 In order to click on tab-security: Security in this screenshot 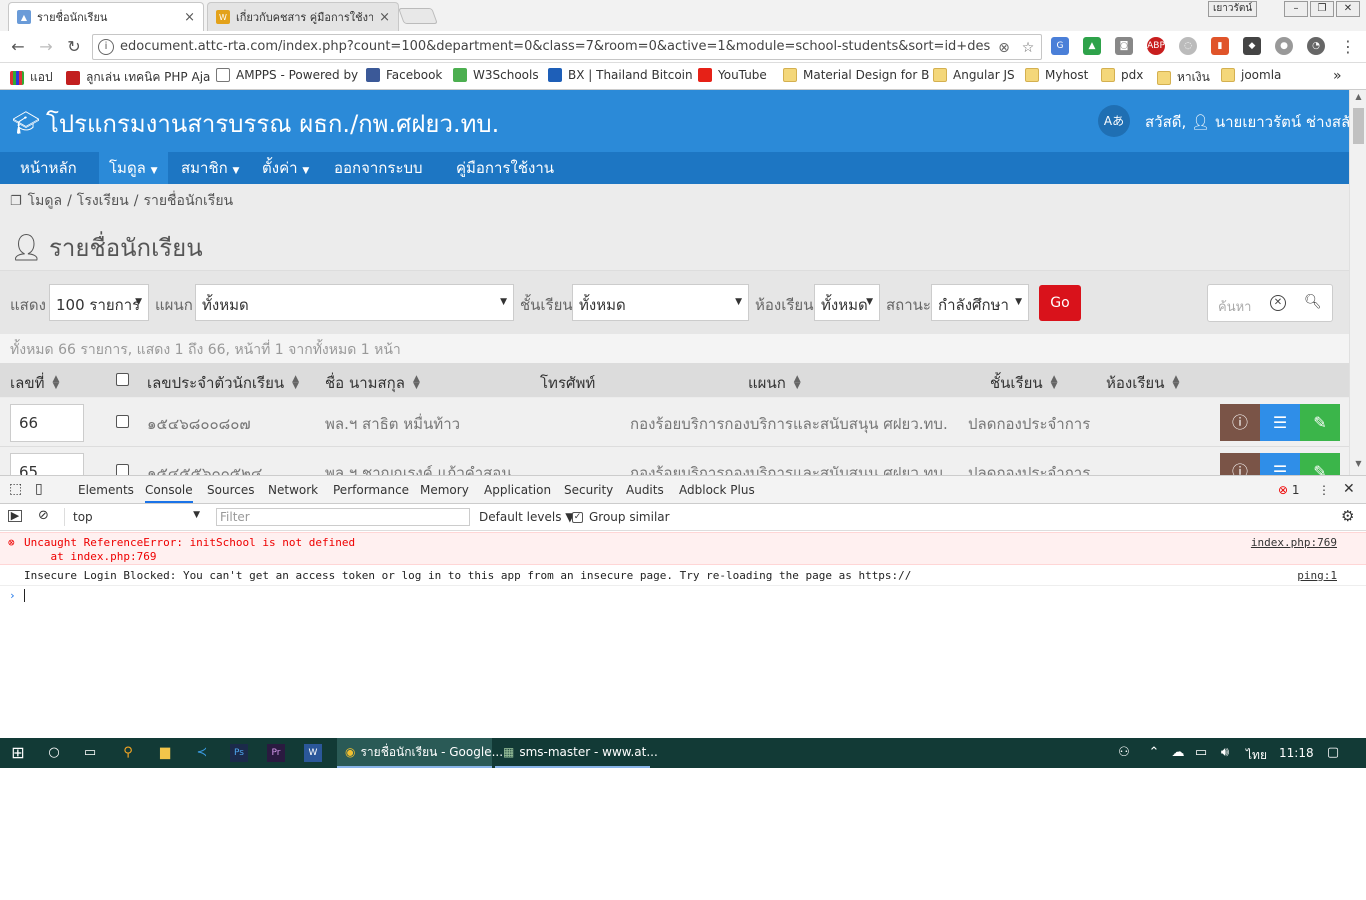, I will do `click(588, 490)`.